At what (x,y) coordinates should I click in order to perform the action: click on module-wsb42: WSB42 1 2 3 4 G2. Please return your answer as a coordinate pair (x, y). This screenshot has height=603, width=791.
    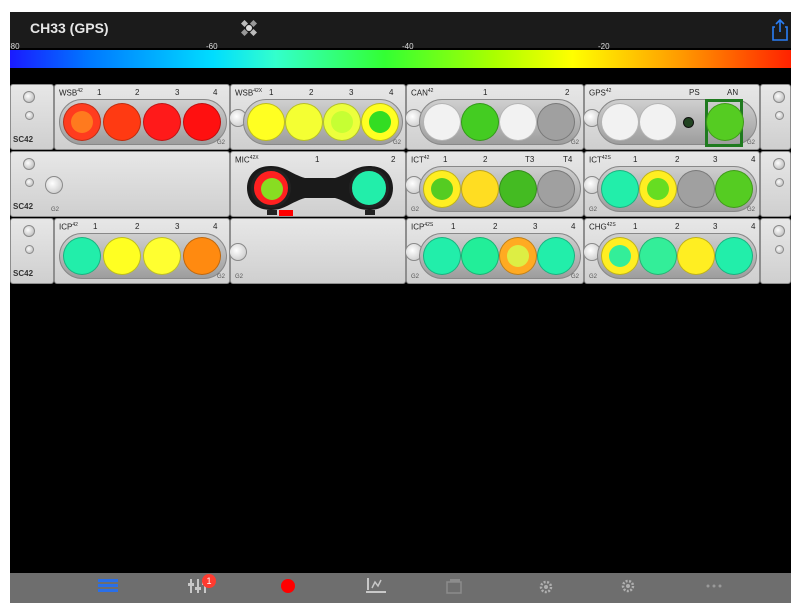
    Looking at the image, I should click on (142, 117).